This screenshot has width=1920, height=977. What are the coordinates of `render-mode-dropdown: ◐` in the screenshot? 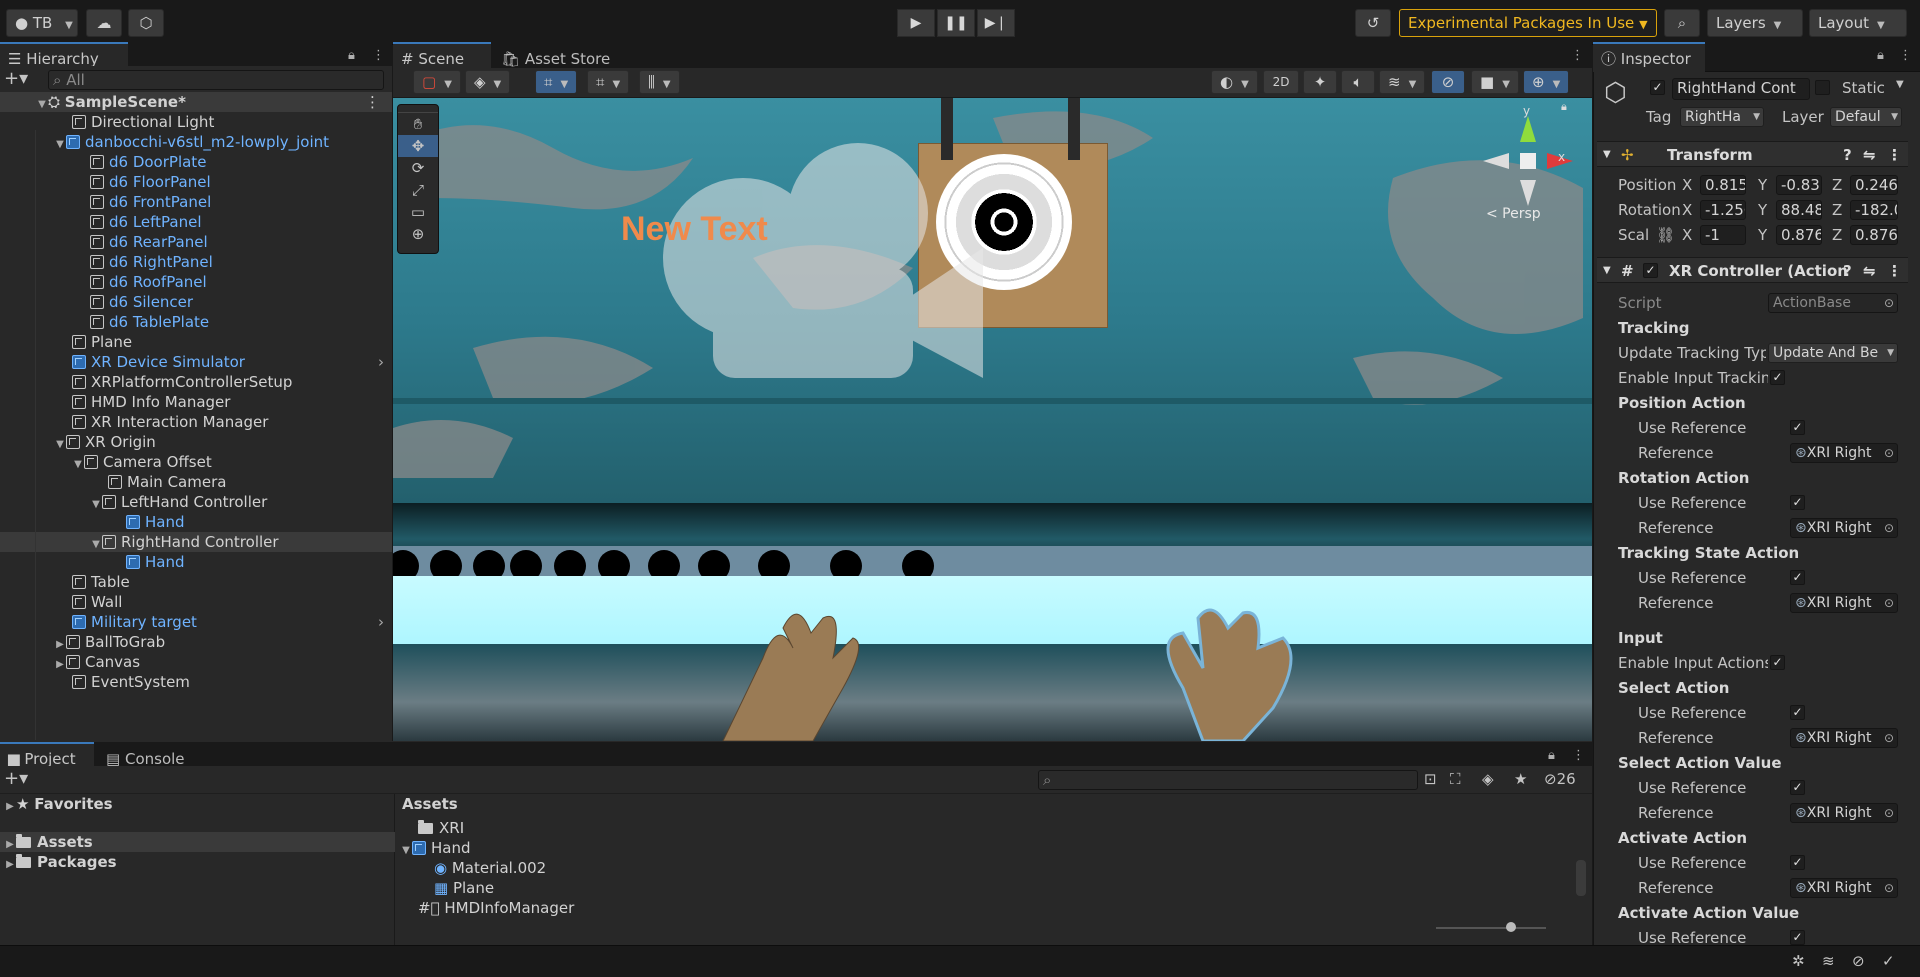 It's located at (1234, 82).